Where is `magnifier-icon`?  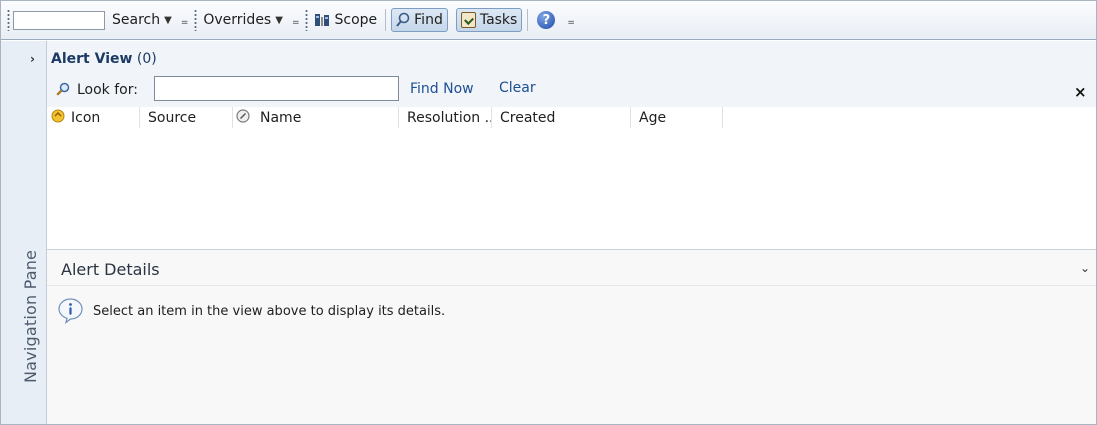 magnifier-icon is located at coordinates (403, 20).